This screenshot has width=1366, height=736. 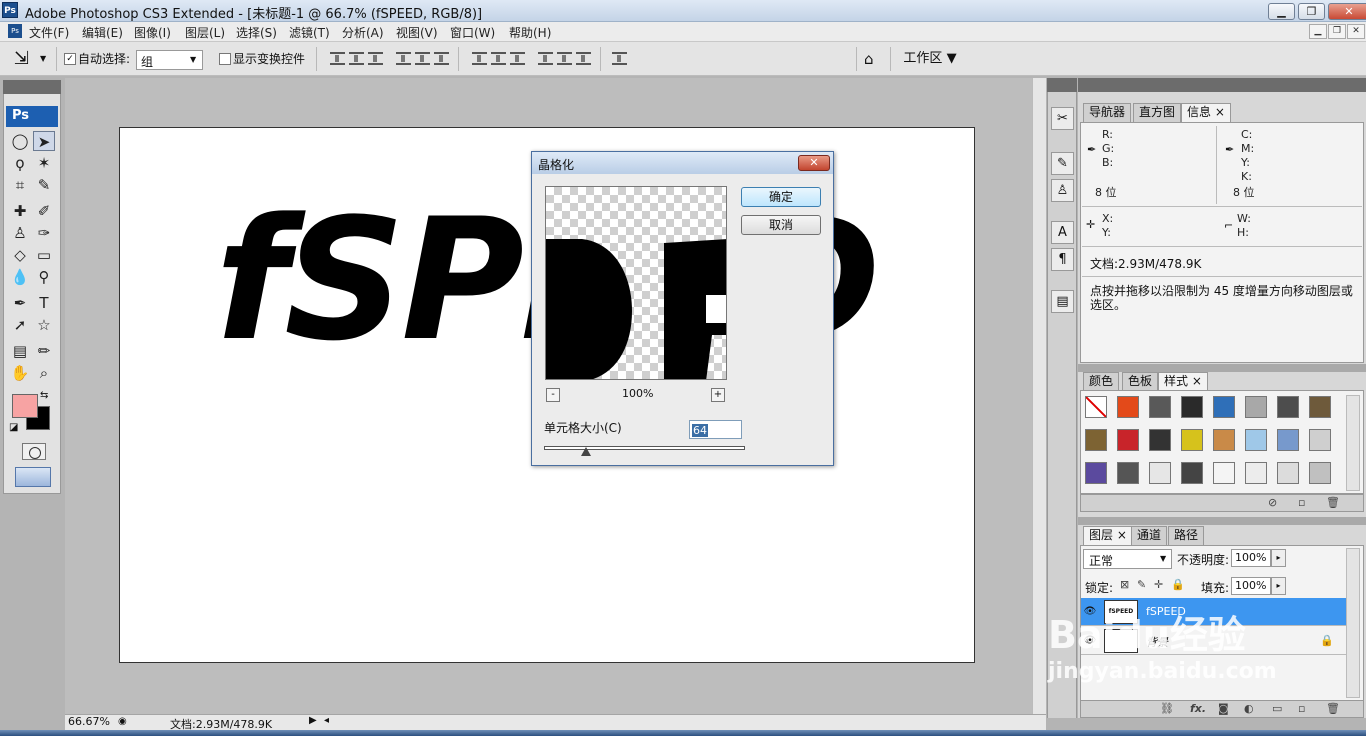 I want to click on distribute-right-icon, so click(x=583, y=58).